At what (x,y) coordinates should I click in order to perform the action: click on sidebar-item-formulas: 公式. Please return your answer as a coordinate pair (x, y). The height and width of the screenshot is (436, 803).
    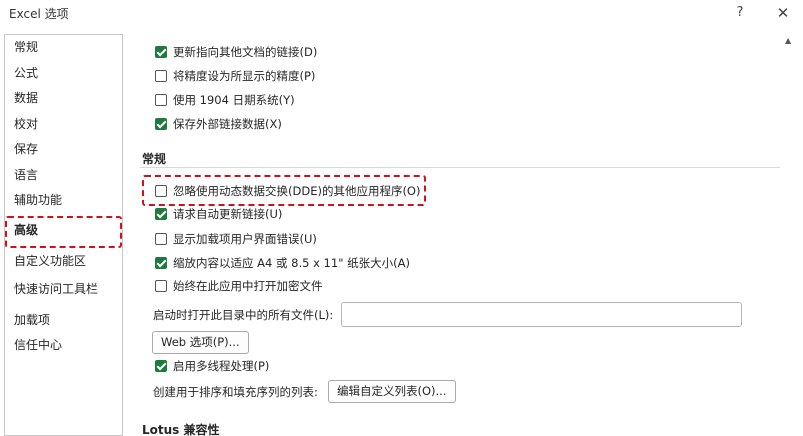
    Looking at the image, I should click on (26, 73).